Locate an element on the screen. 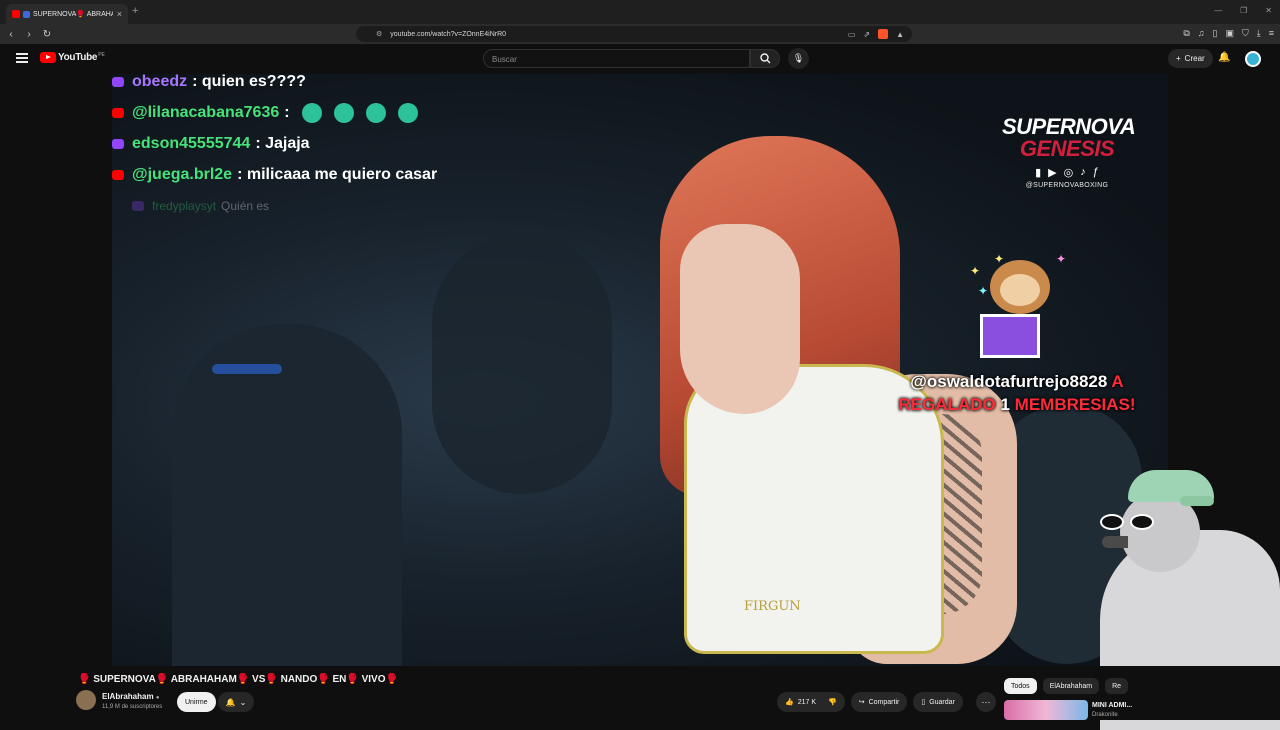  related-filter-chips: Todos ElAbrahaham Re is located at coordinates (1066, 686).